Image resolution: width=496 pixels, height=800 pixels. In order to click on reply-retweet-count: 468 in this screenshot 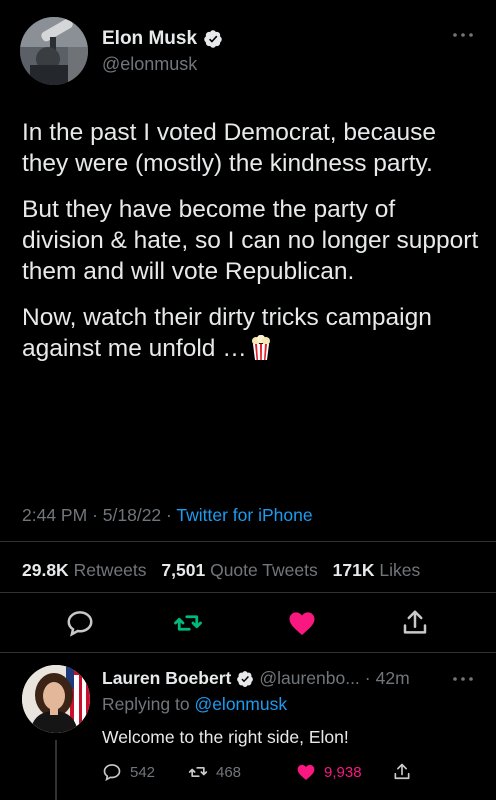, I will do `click(229, 772)`.